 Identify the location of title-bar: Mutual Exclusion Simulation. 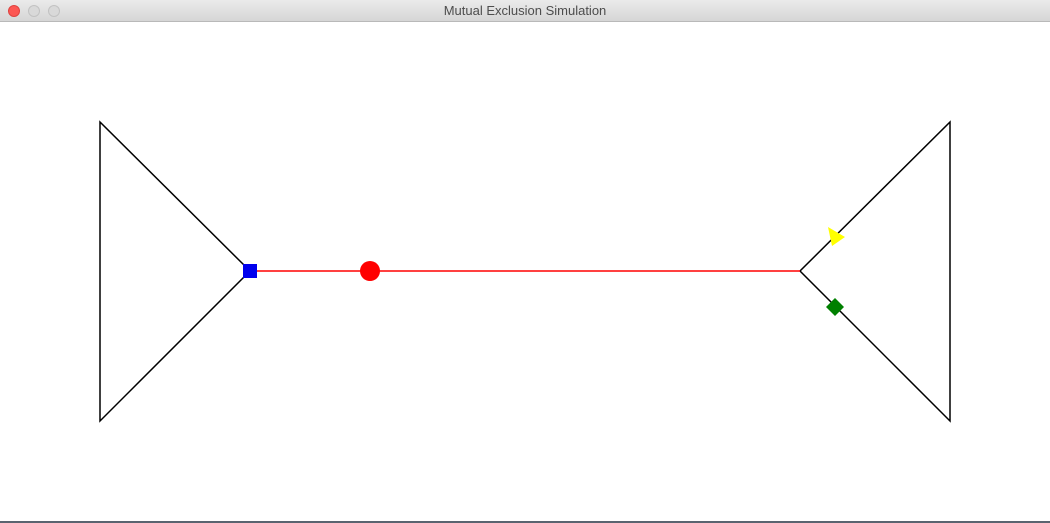
(525, 11).